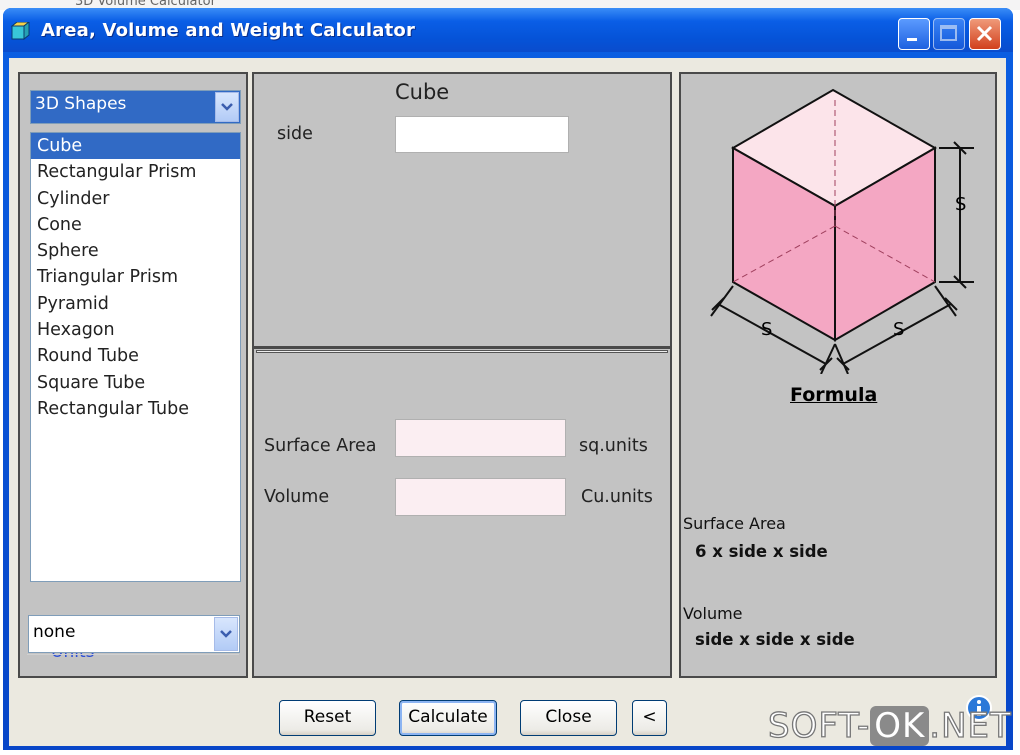 The width and height of the screenshot is (1020, 755). Describe the element at coordinates (20, 31) in the screenshot. I see `app-cube-icon` at that location.